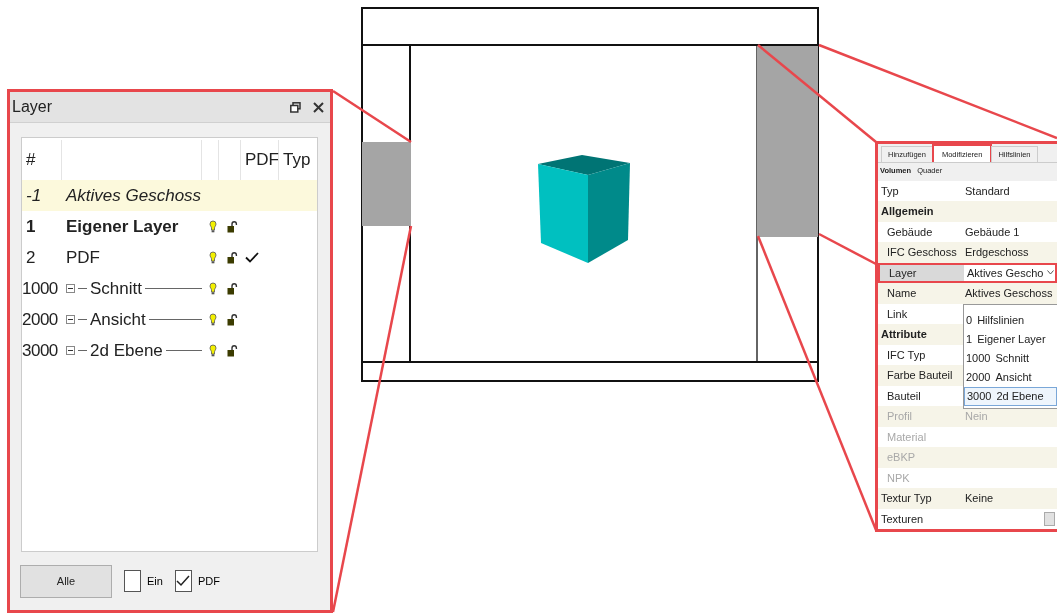  What do you see at coordinates (1010, 377) in the screenshot?
I see `dropdown-item: 2000 Ansicht` at bounding box center [1010, 377].